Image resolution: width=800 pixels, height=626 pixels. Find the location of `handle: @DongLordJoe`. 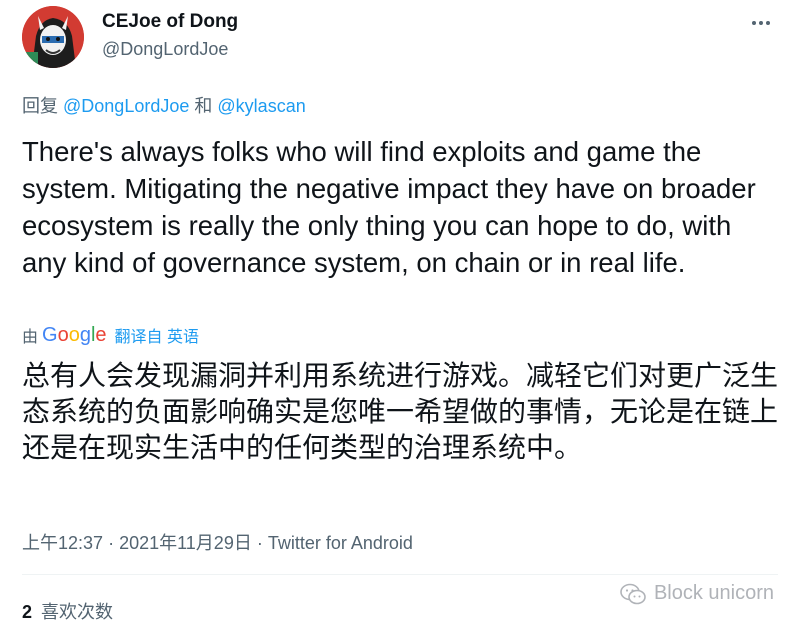

handle: @DongLordJoe is located at coordinates (170, 49).